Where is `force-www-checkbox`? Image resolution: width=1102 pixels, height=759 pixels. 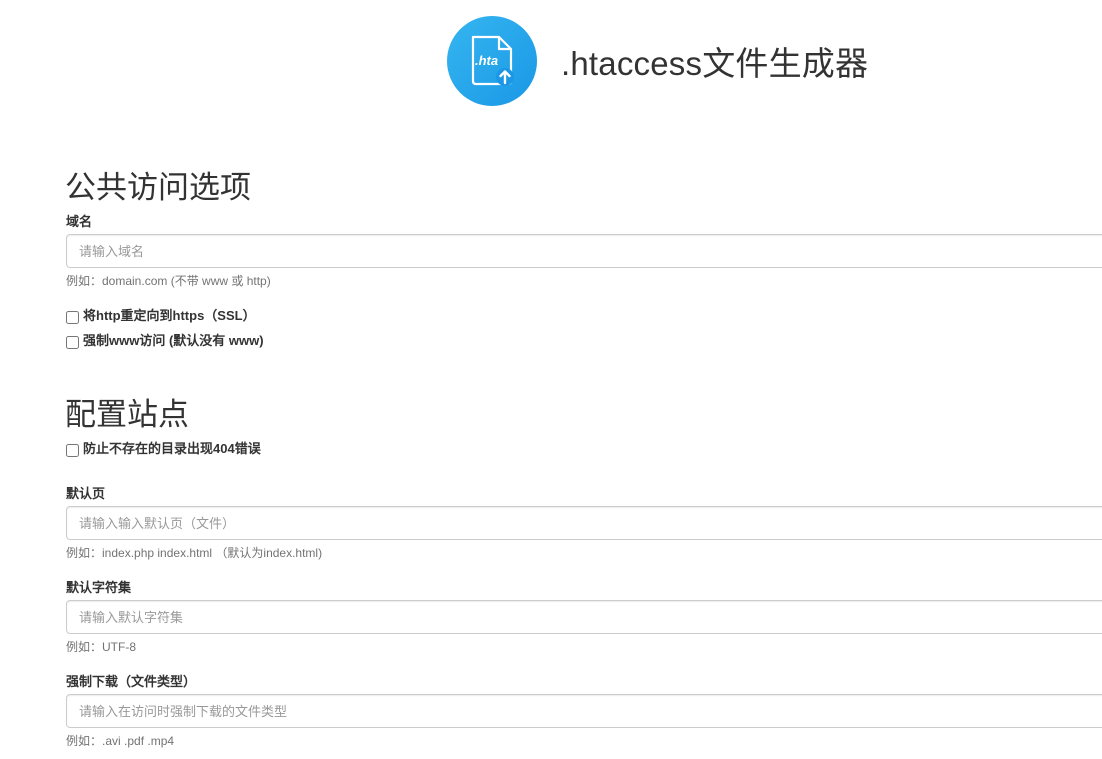 force-www-checkbox is located at coordinates (72, 342).